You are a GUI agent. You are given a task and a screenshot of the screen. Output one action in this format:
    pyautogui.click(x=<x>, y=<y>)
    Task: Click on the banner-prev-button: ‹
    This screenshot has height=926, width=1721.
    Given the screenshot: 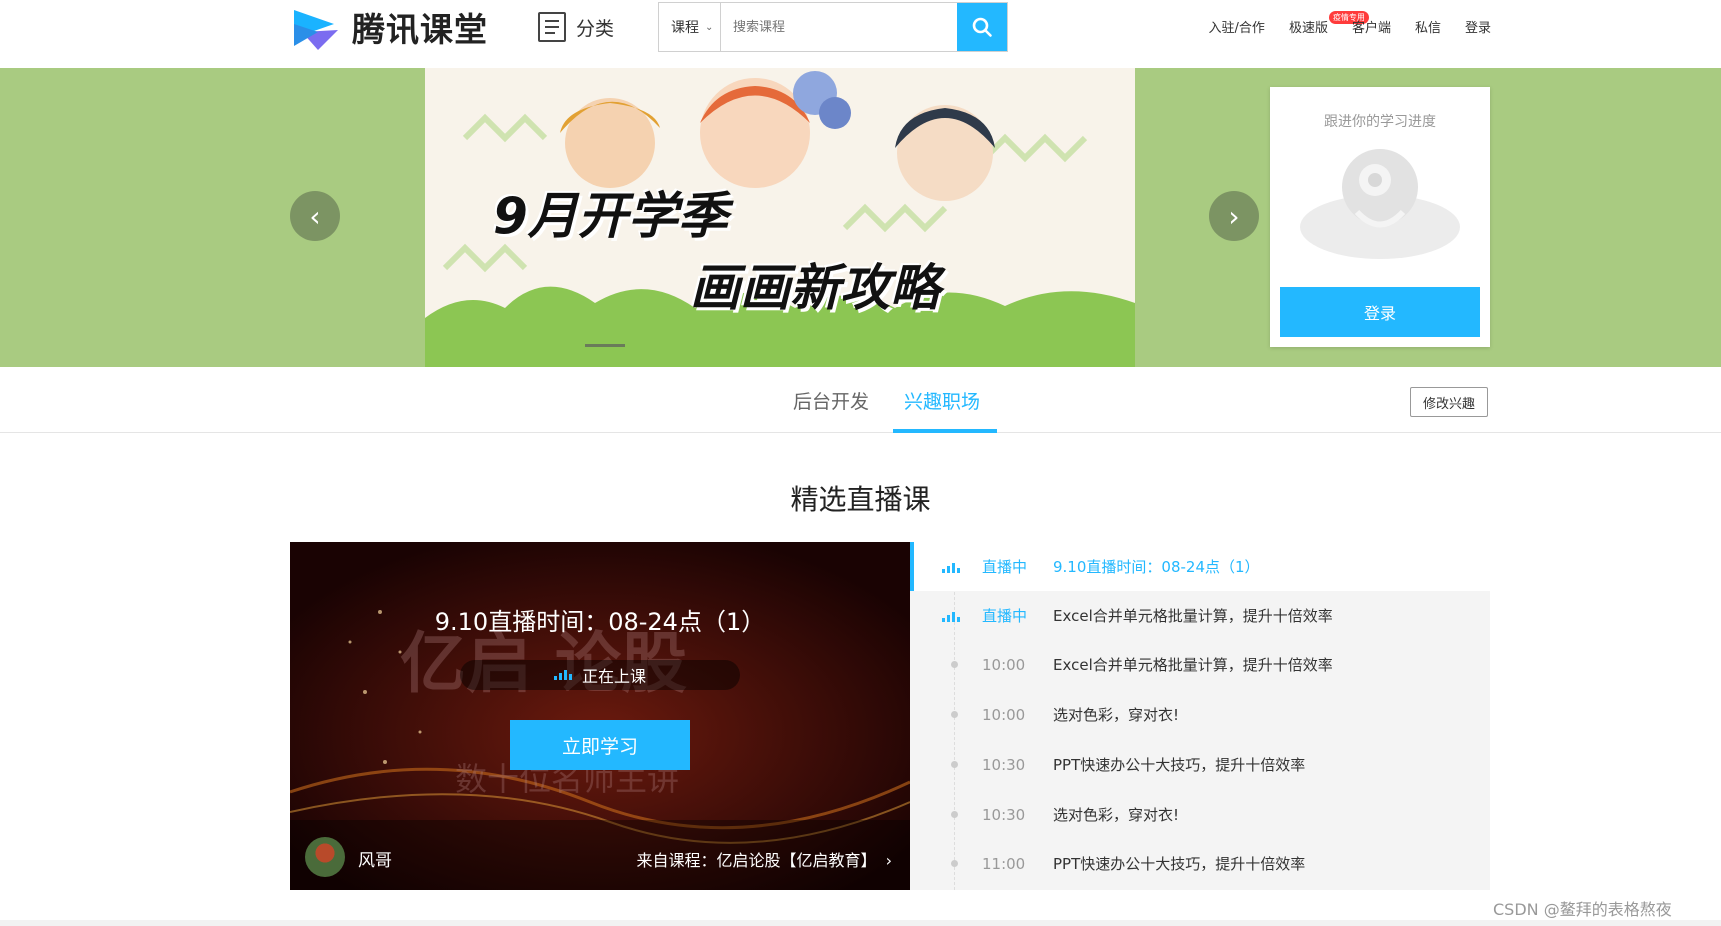 What is the action you would take?
    pyautogui.click(x=315, y=216)
    